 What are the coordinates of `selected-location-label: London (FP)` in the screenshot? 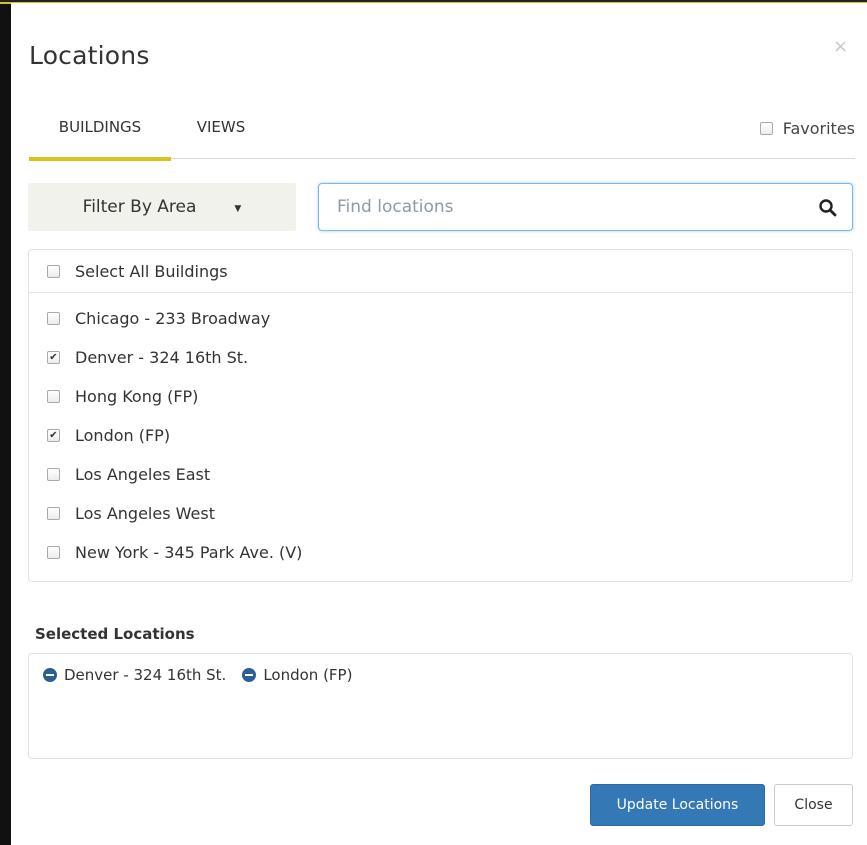 It's located at (308, 675).